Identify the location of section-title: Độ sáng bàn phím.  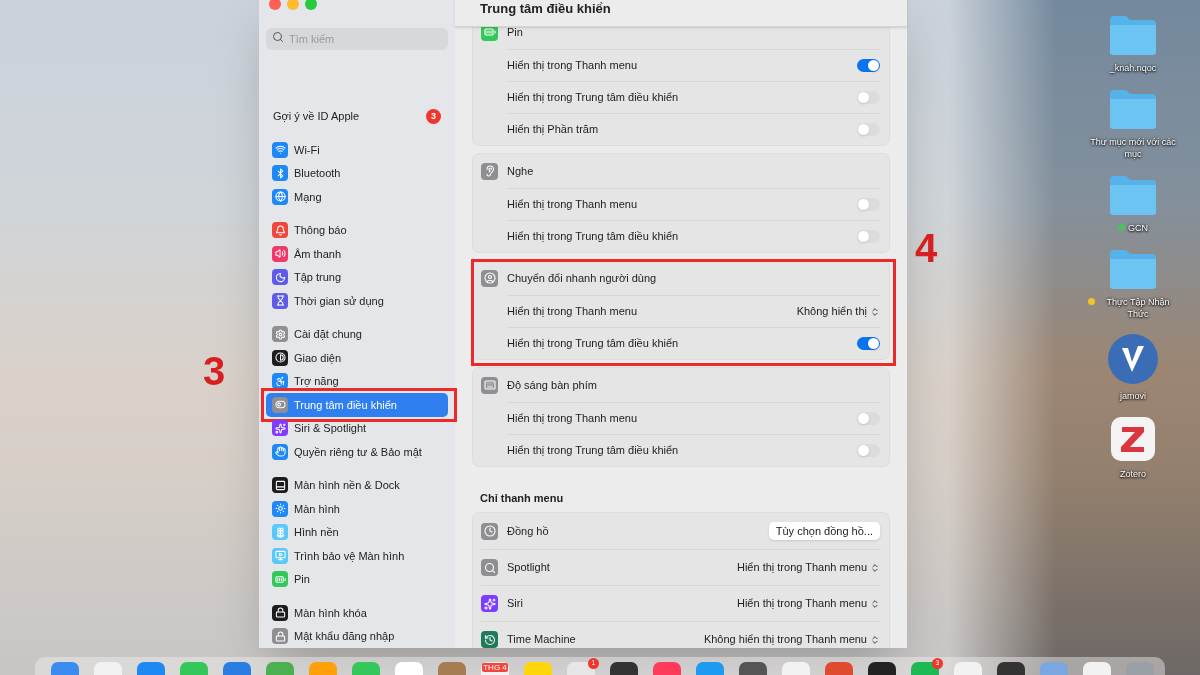
(552, 385).